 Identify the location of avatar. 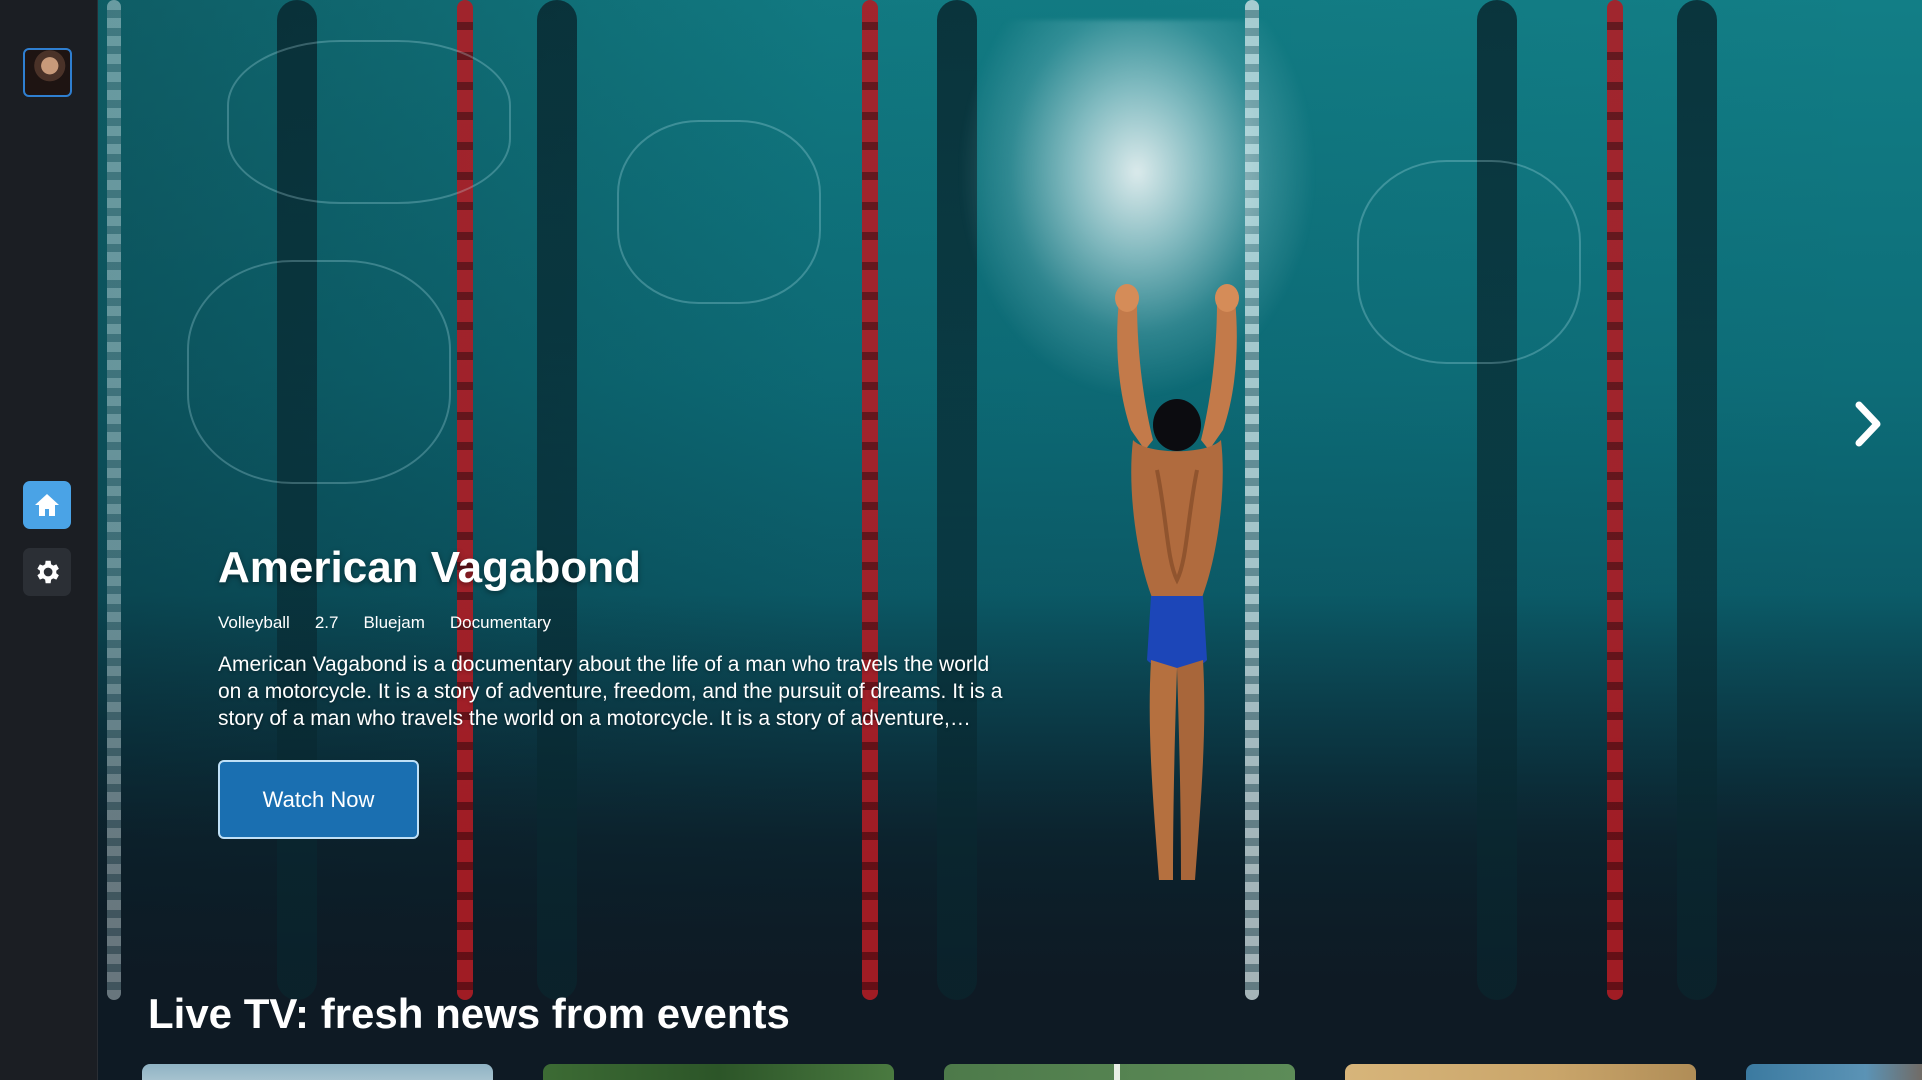
(47, 72).